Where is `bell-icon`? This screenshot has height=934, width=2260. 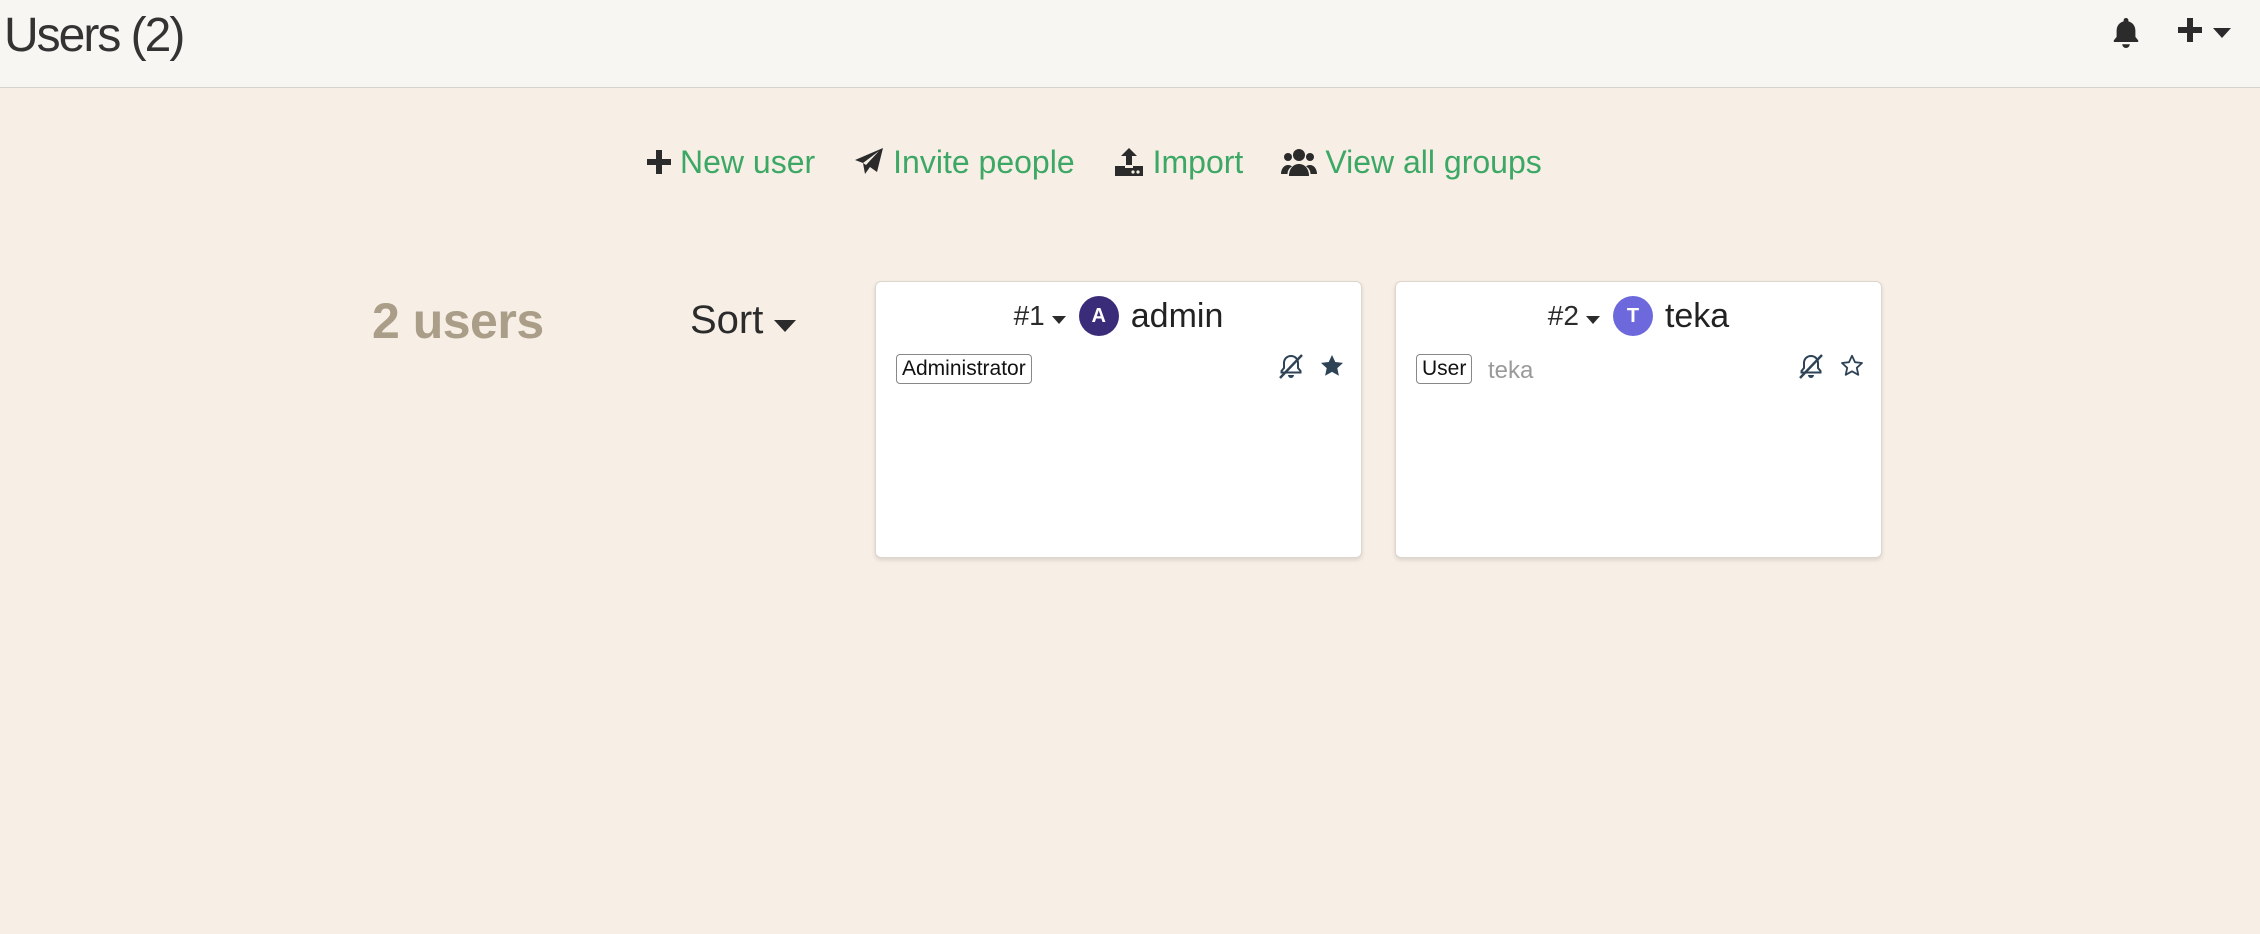
bell-icon is located at coordinates (2126, 36).